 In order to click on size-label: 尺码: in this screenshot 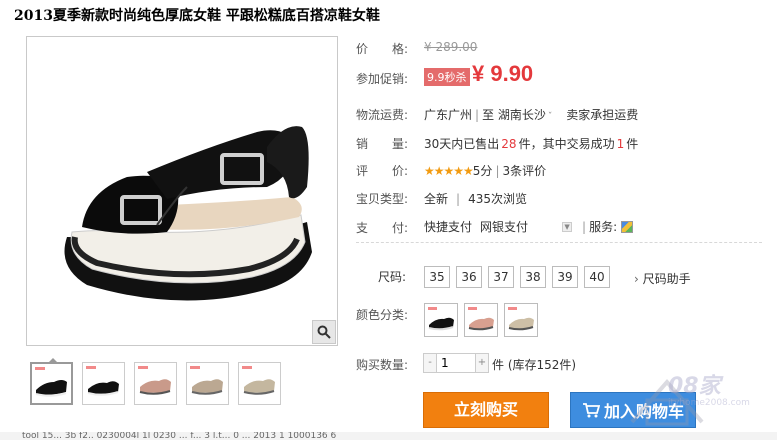, I will do `click(392, 277)`.